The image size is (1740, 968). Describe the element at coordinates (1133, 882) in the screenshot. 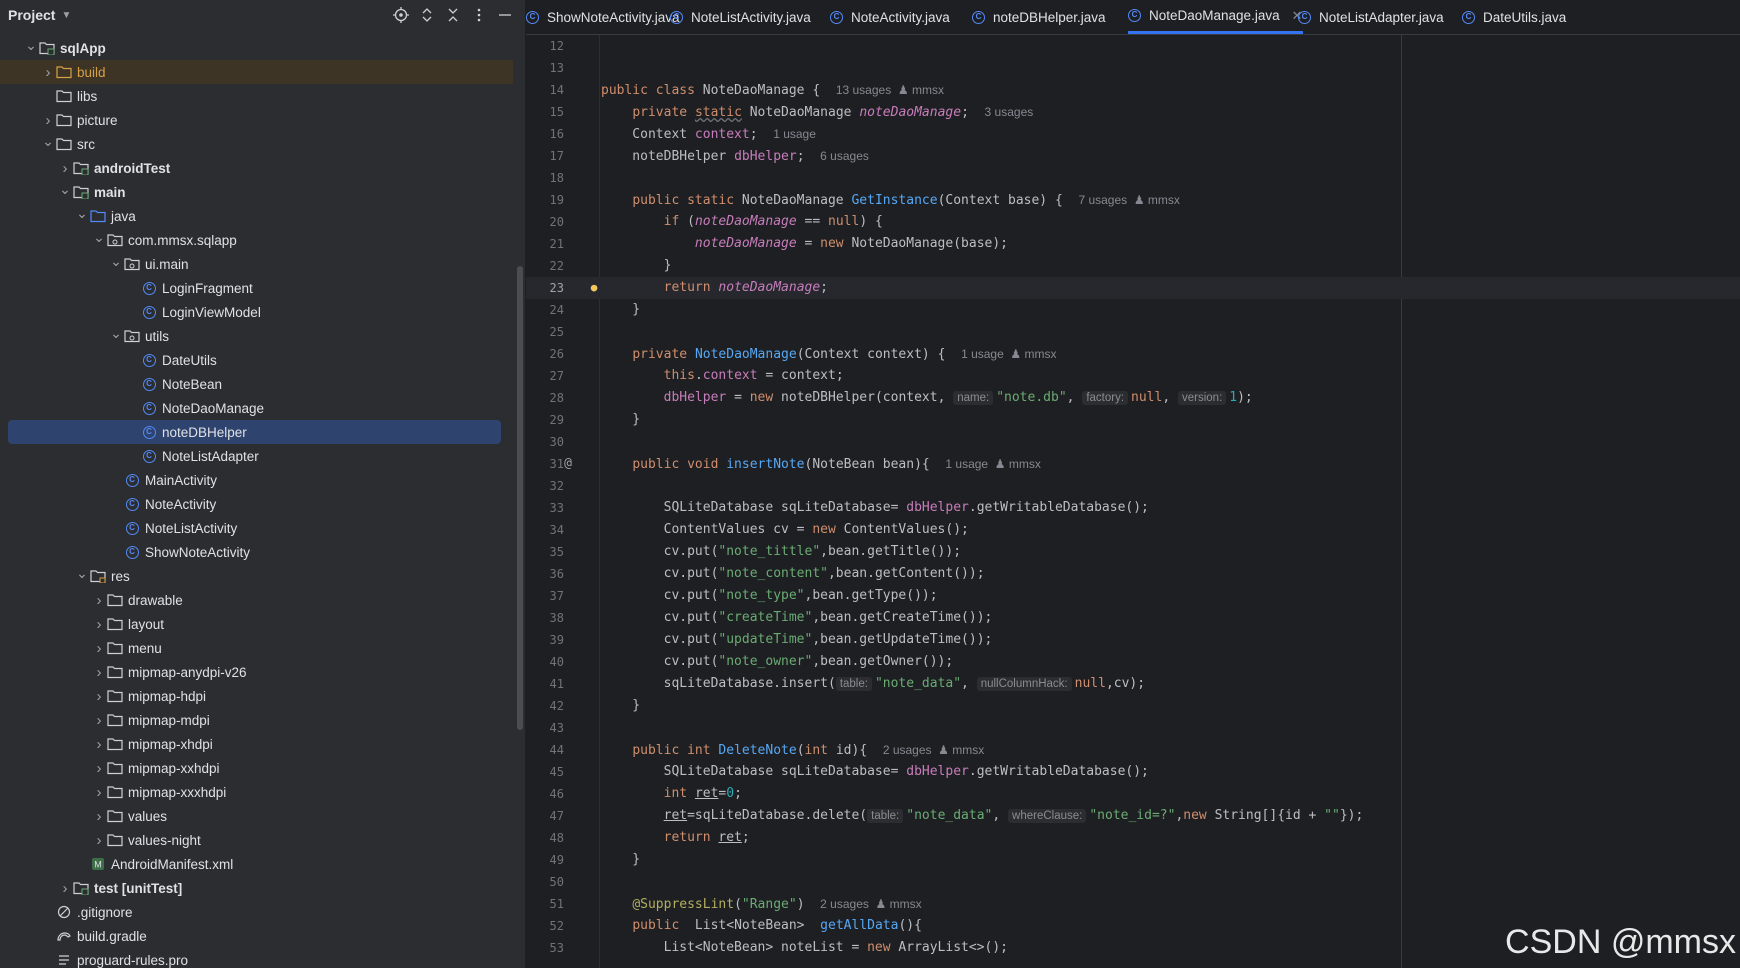

I see `code-line: 50` at that location.